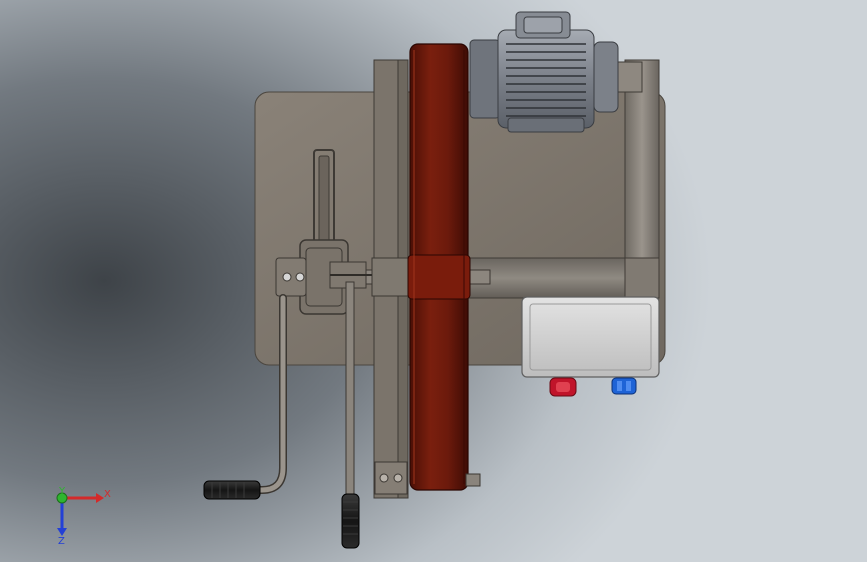 Image resolution: width=867 pixels, height=562 pixels. What do you see at coordinates (590, 337) in the screenshot?
I see `control-box` at bounding box center [590, 337].